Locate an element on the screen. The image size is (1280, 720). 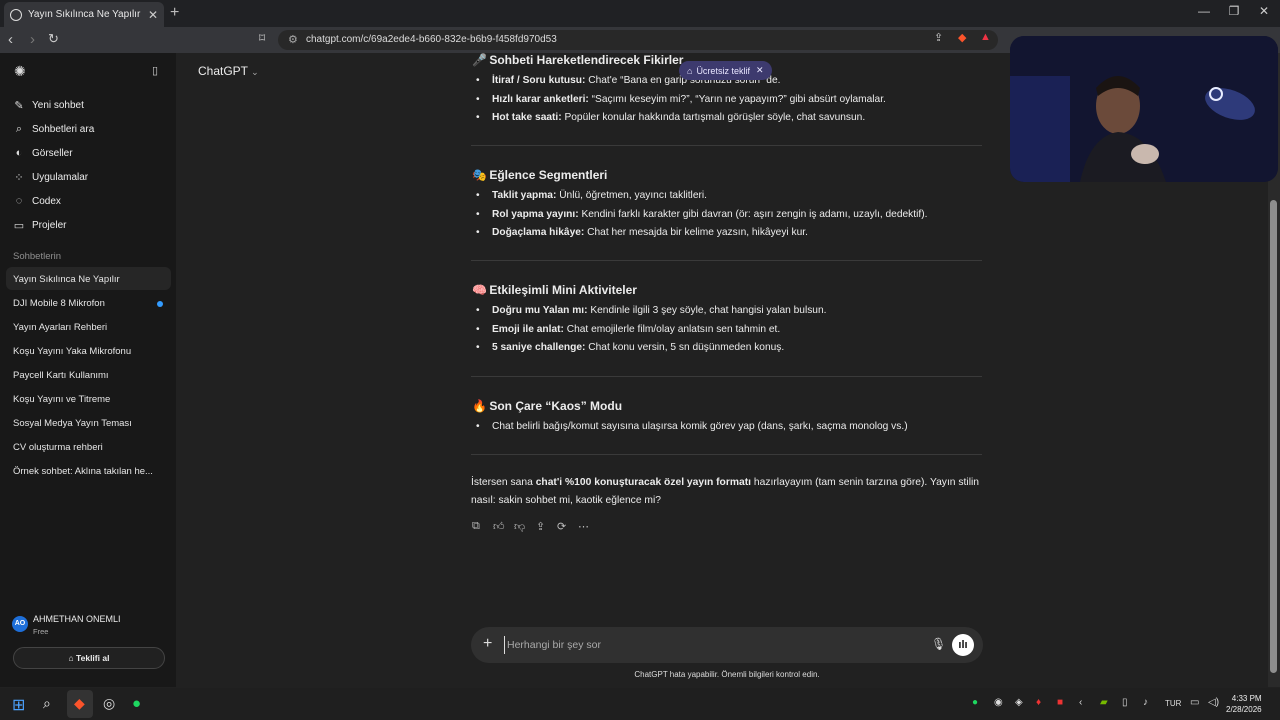
tray-app-icon: ■ is located at coordinates (1060, 702).